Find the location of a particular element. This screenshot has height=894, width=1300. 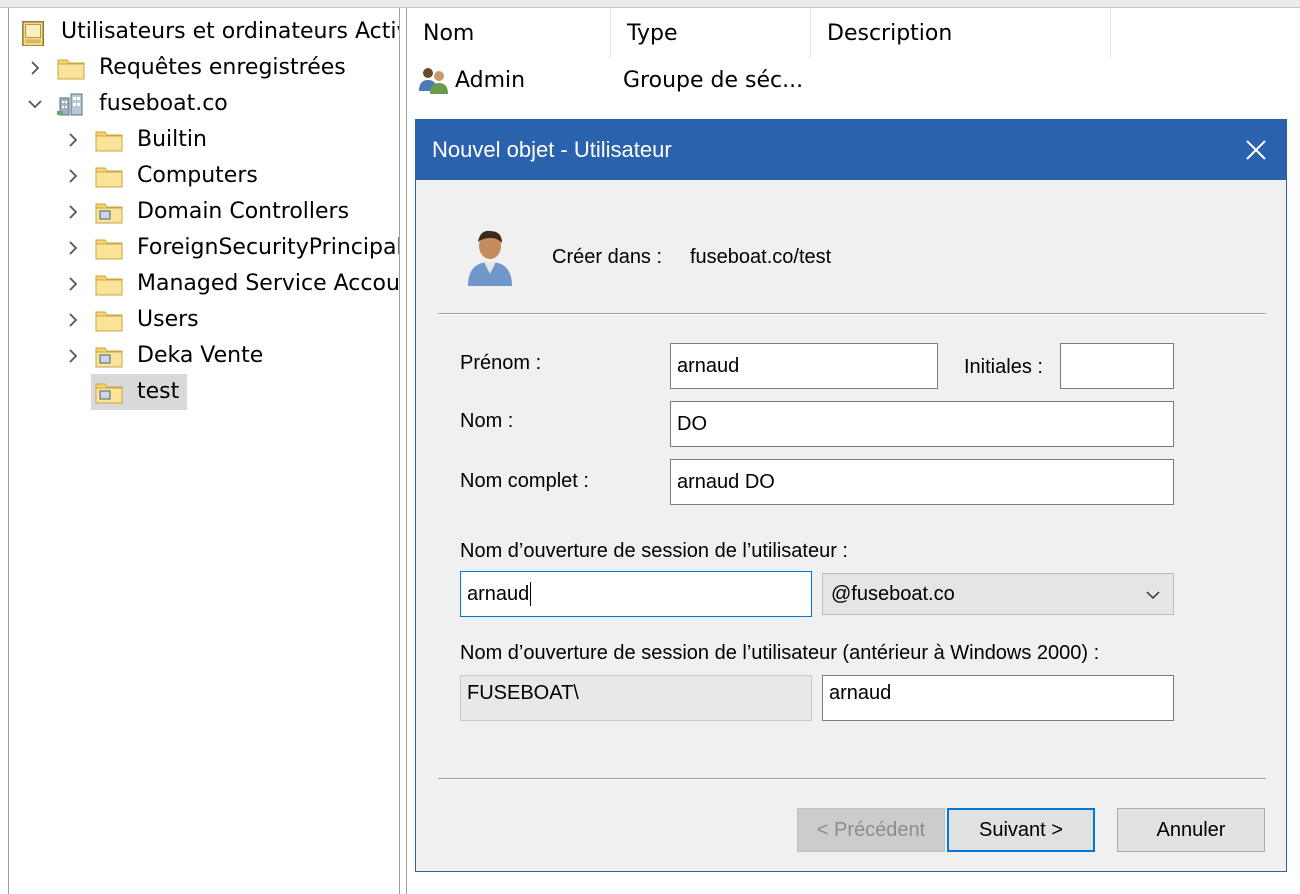

tree-root: Utilisateurs et ordinateurs Active is located at coordinates (210, 32).